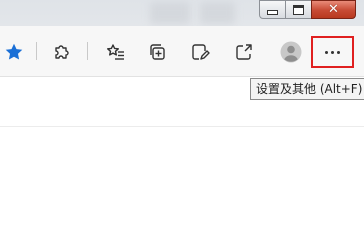 Image resolution: width=364 pixels, height=240 pixels. I want to click on minimize-button, so click(272, 9).